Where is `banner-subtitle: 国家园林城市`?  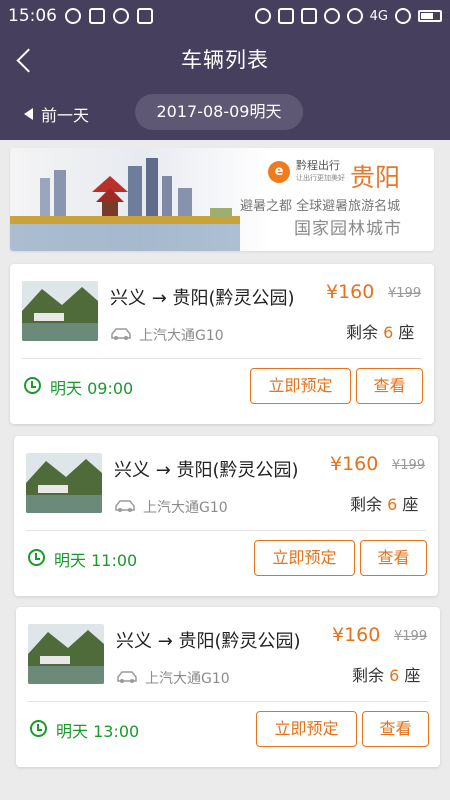
banner-subtitle: 国家园林城市 is located at coordinates (348, 229).